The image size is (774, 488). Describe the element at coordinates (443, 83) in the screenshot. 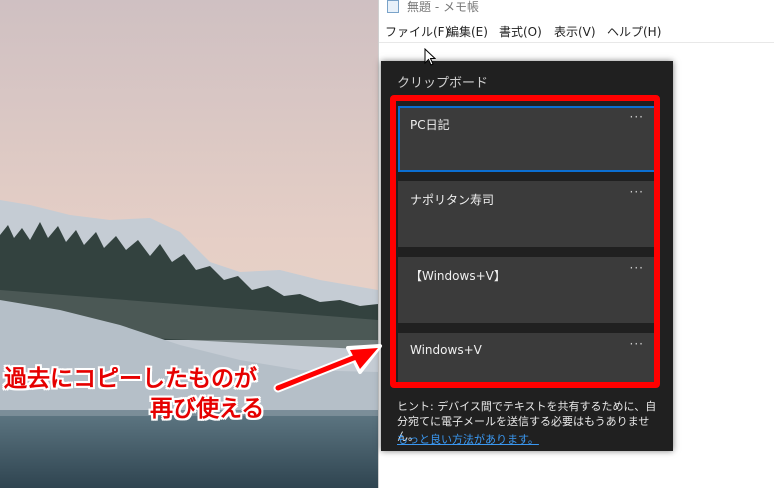

I see `clipboard-title: クリップボード` at that location.